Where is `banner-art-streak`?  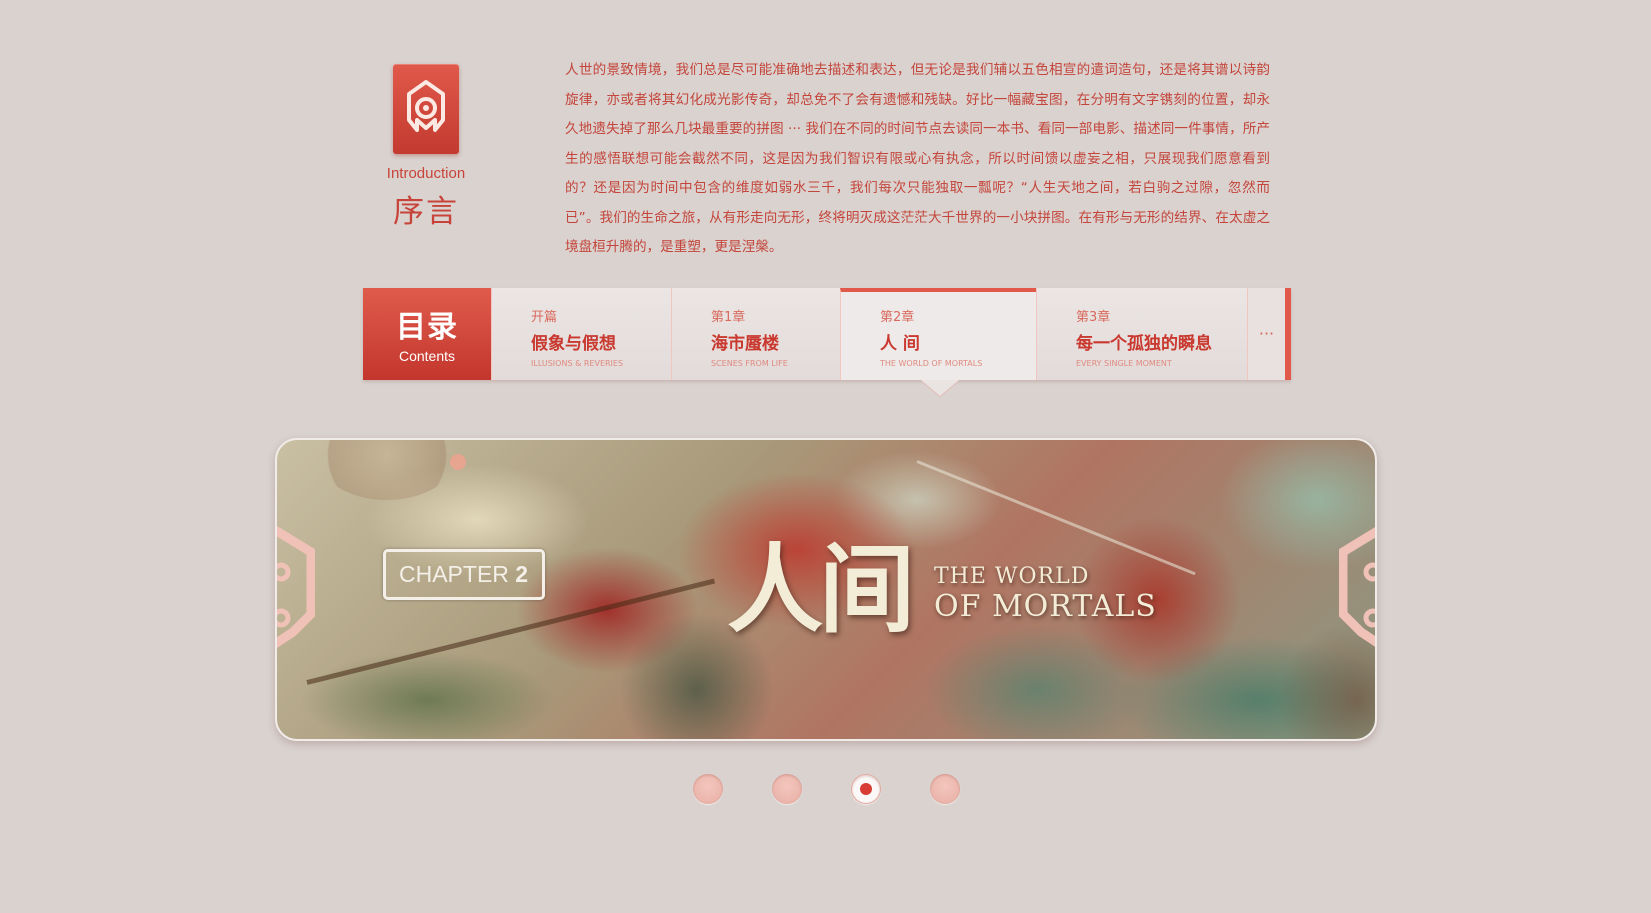
banner-art-streak is located at coordinates (1056, 518).